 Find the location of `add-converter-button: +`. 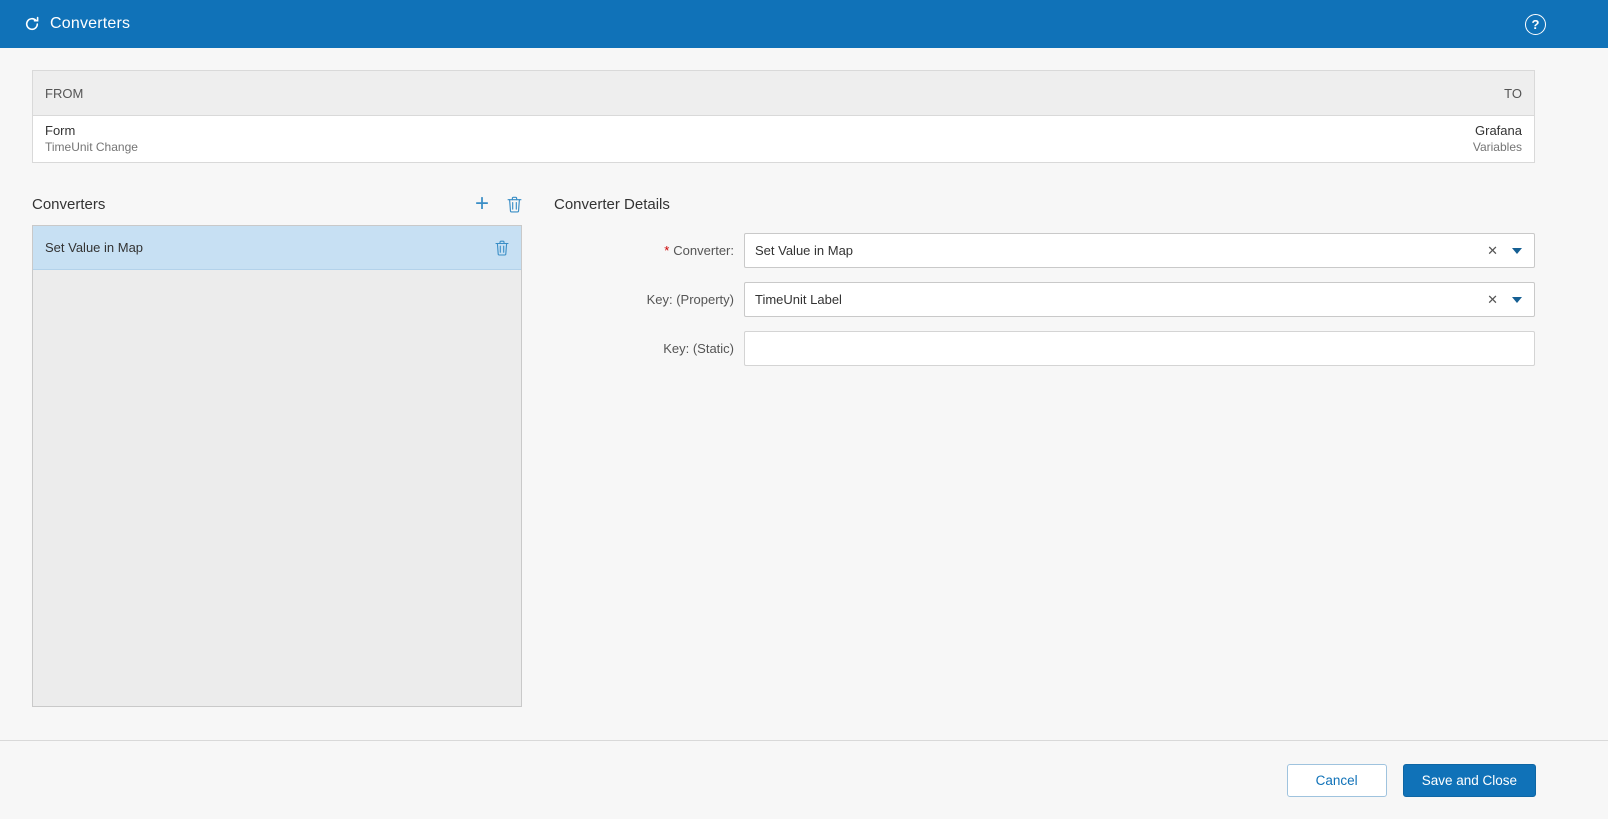

add-converter-button: + is located at coordinates (482, 204).